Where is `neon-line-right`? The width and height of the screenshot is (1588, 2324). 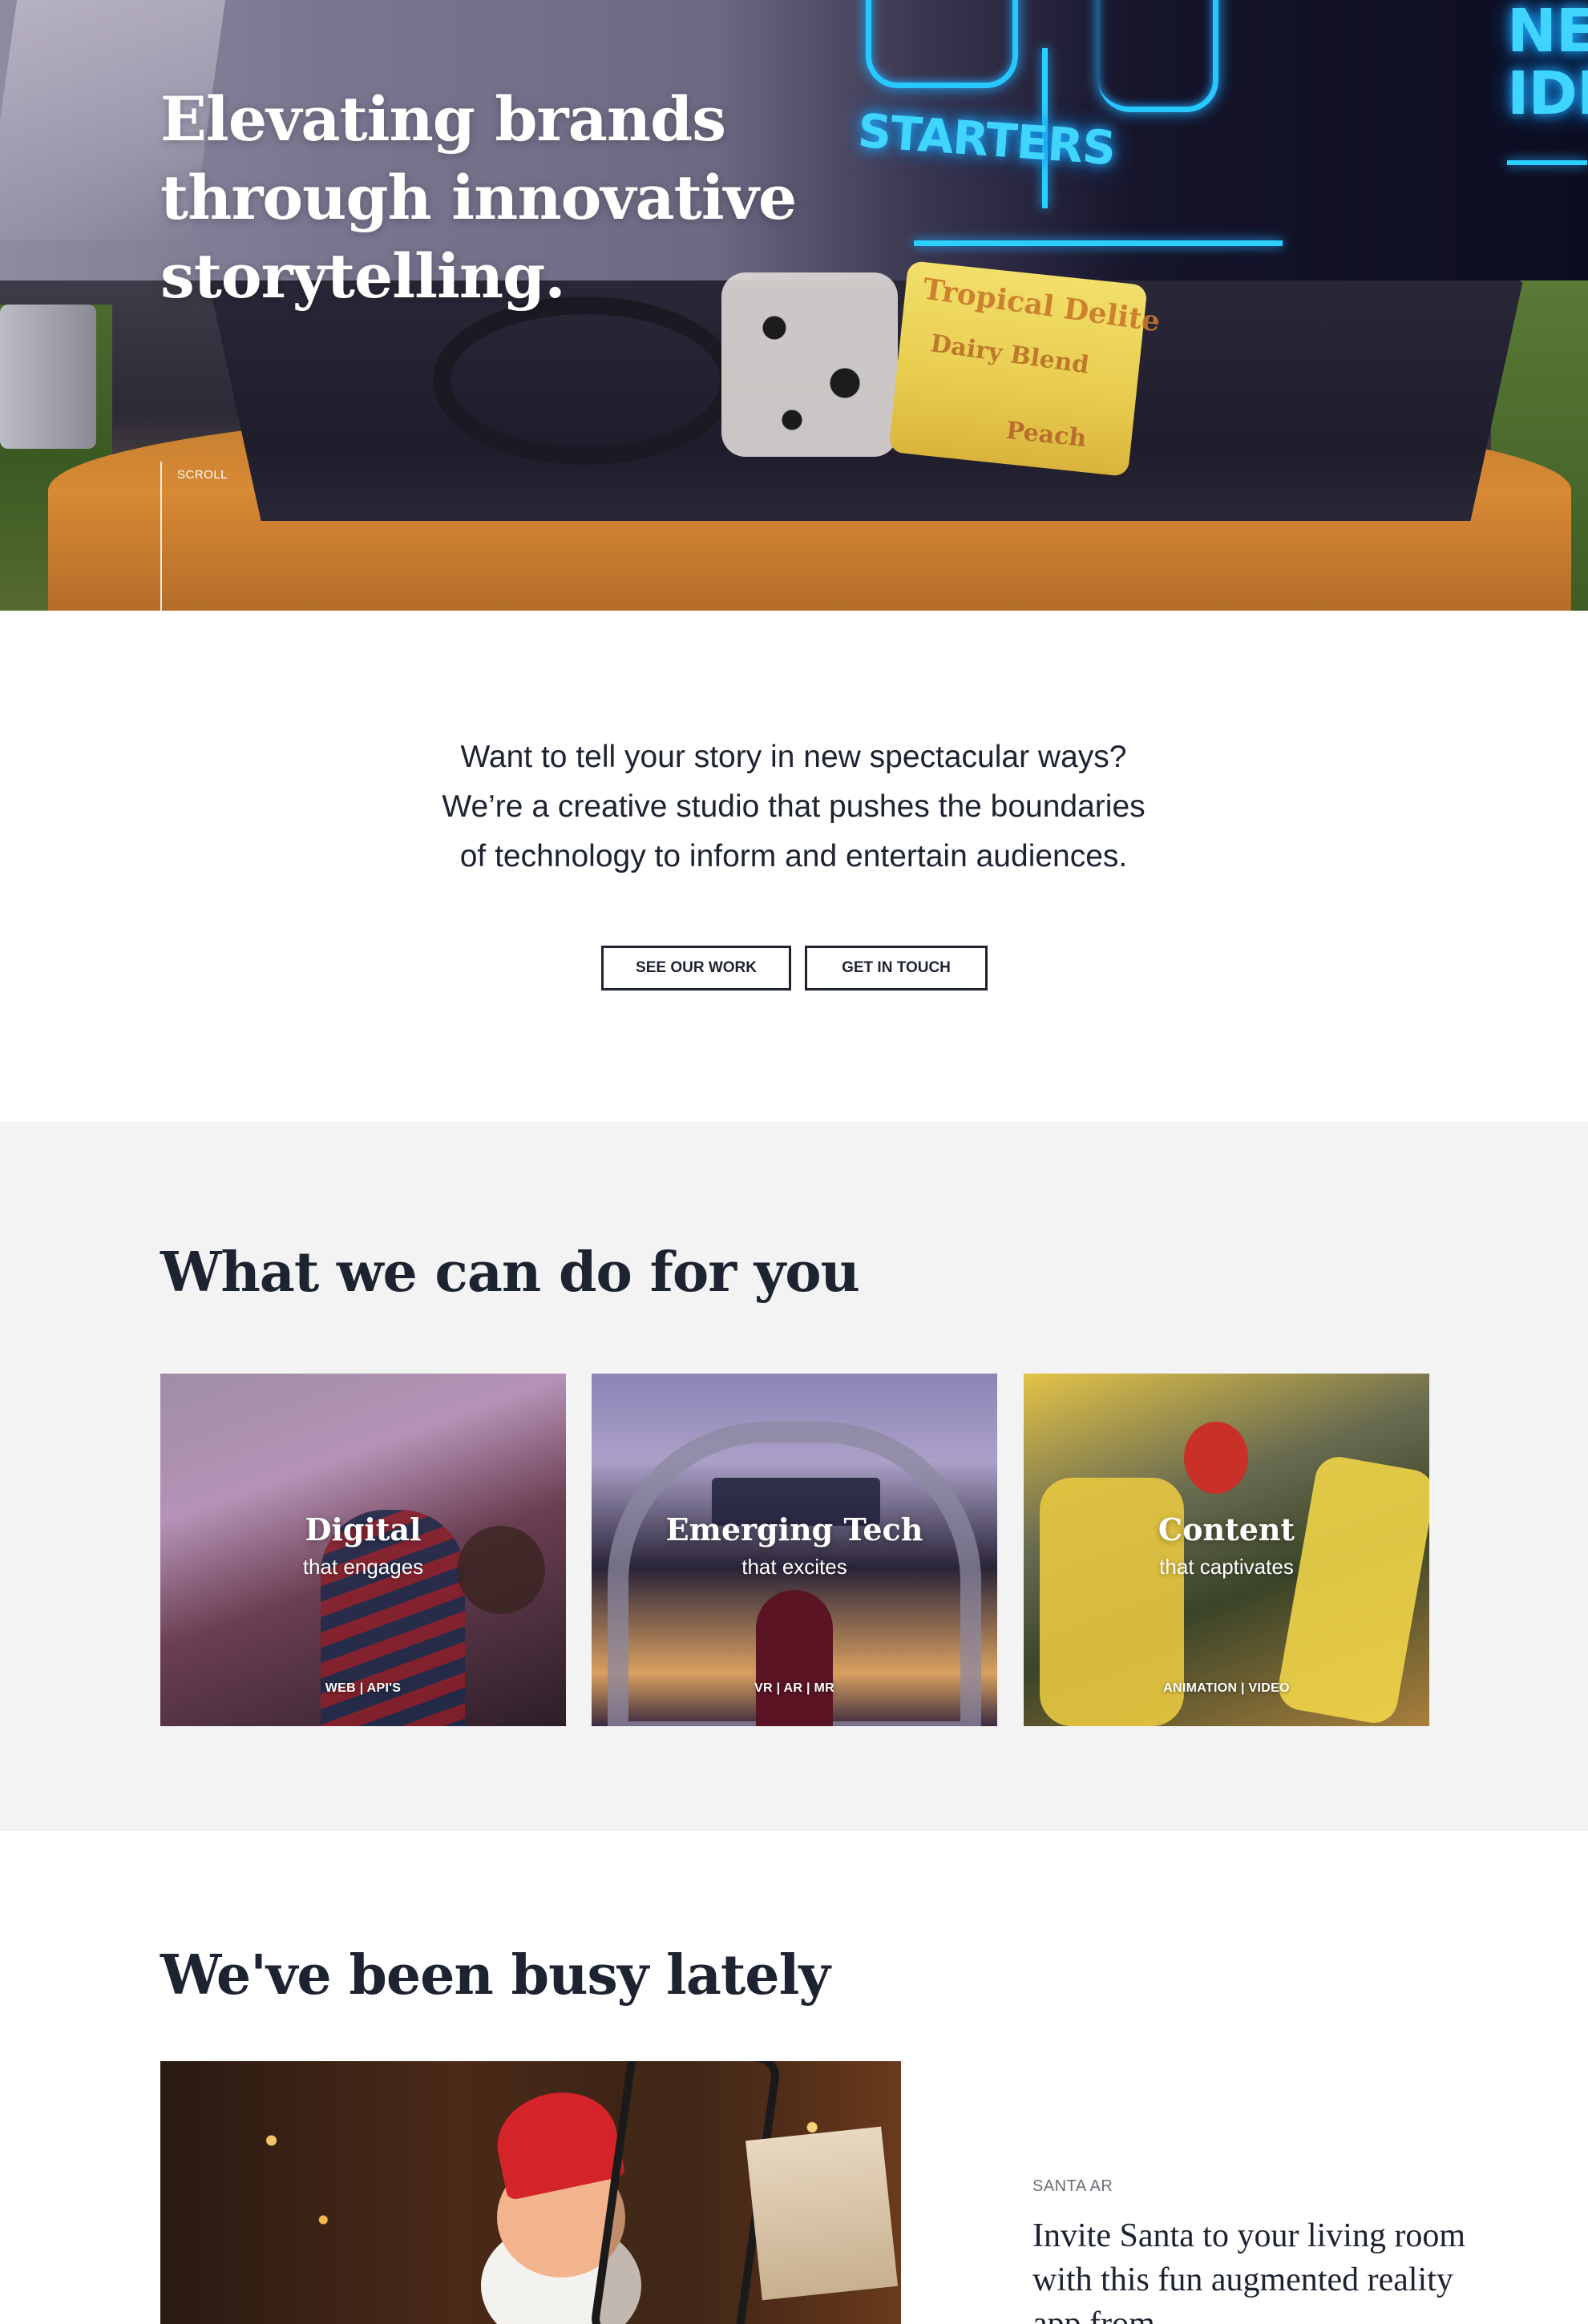
neon-line-right is located at coordinates (1547, 162).